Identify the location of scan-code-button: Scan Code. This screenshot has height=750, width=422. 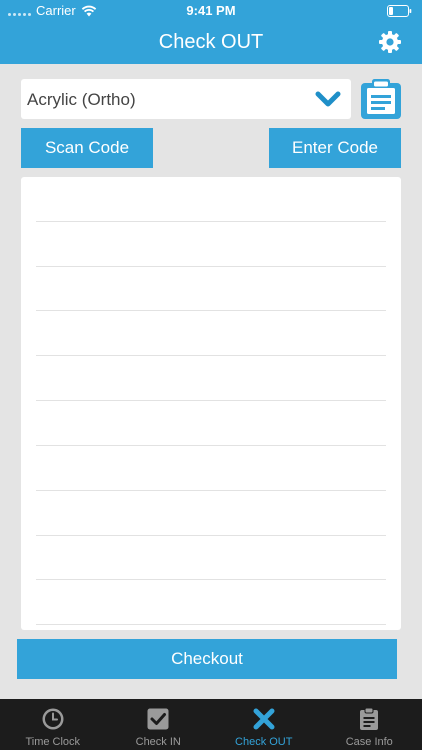
(87, 148).